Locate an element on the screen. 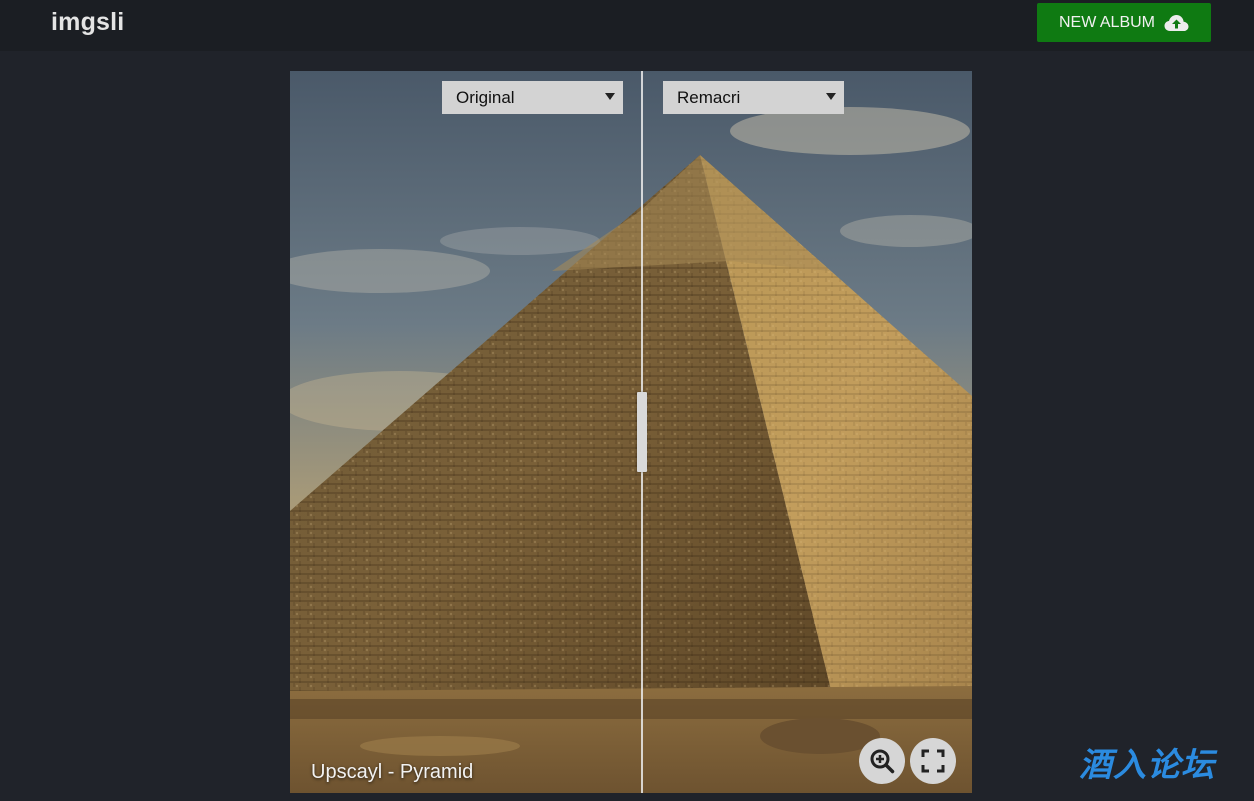 The height and width of the screenshot is (801, 1254). cloud-upload-icon is located at coordinates (1176, 22).